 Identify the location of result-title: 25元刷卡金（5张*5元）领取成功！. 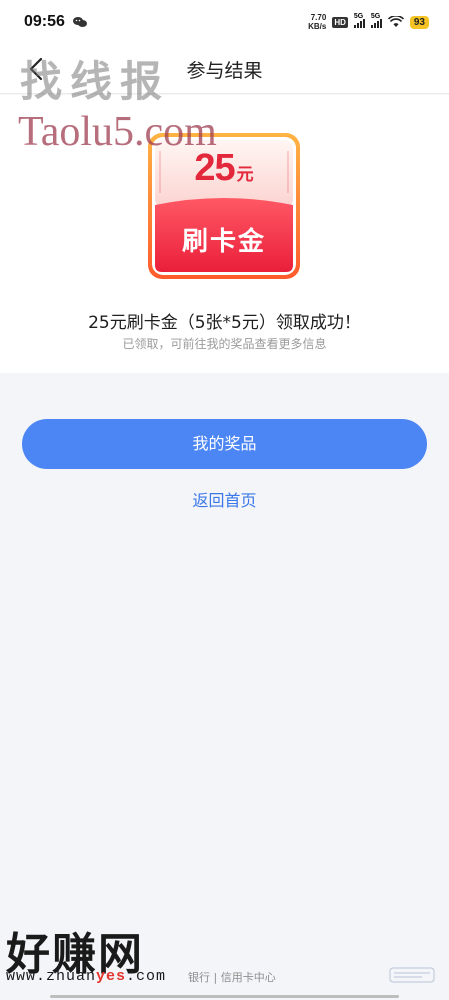
(224, 323).